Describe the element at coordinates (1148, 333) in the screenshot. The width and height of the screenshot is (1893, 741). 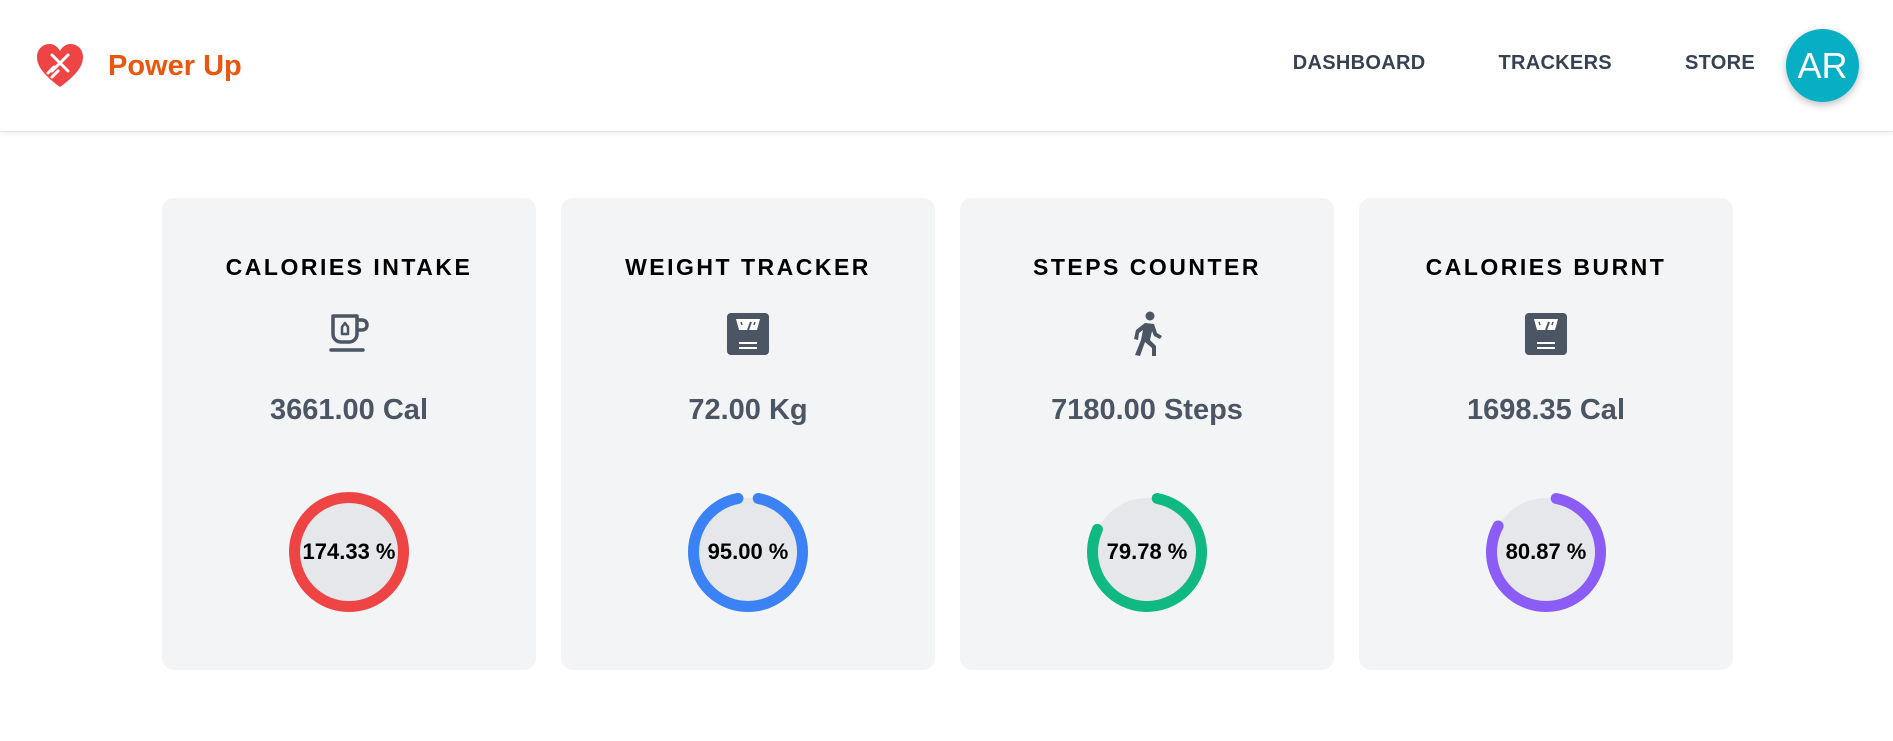
I see `walking-person-icon` at that location.